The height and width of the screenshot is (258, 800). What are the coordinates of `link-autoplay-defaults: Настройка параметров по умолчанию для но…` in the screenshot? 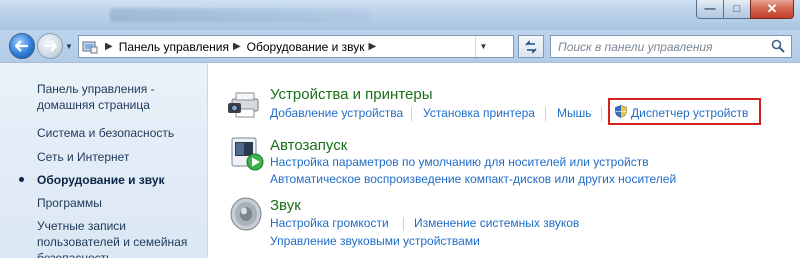 It's located at (459, 162).